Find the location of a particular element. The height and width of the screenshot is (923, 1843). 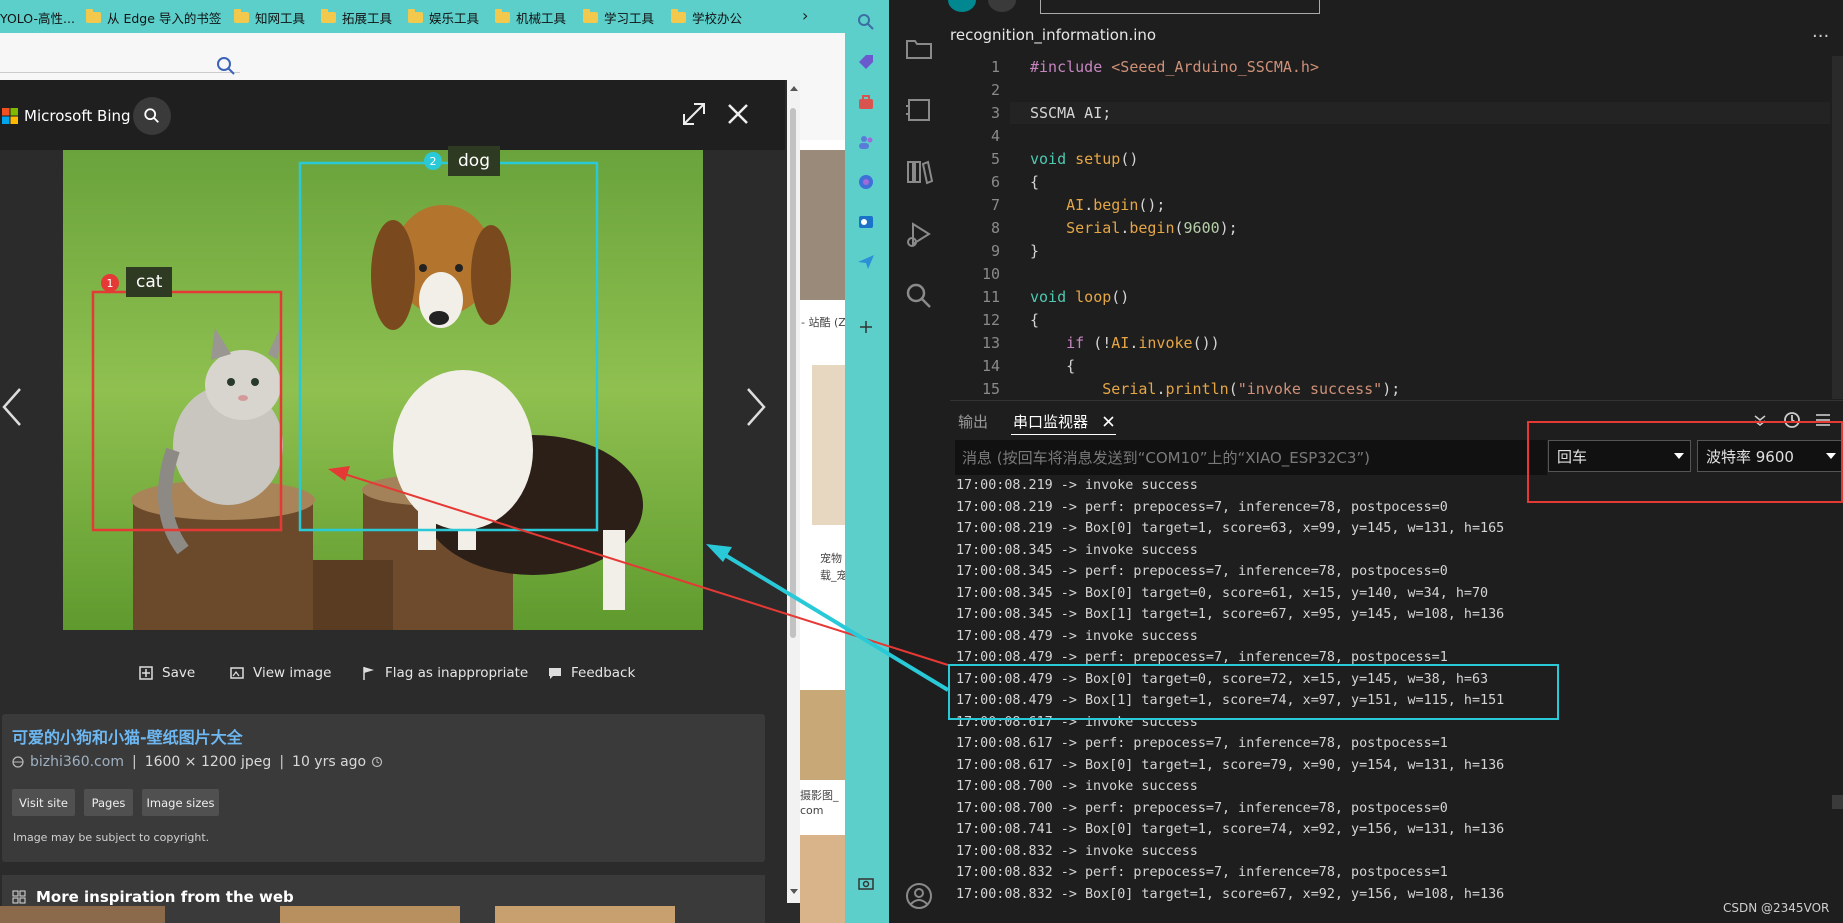

ide-toolbar is located at coordinates (1366, 8).